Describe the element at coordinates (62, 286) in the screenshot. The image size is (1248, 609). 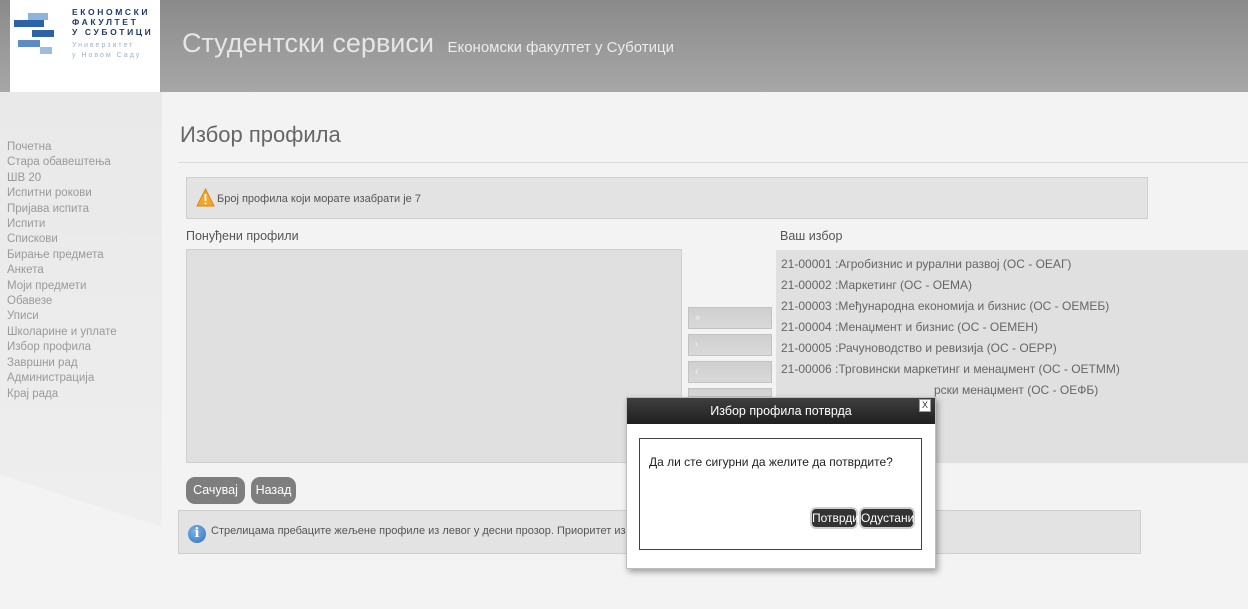
I see `sidebar-item-my-courses: Моји предмети` at that location.